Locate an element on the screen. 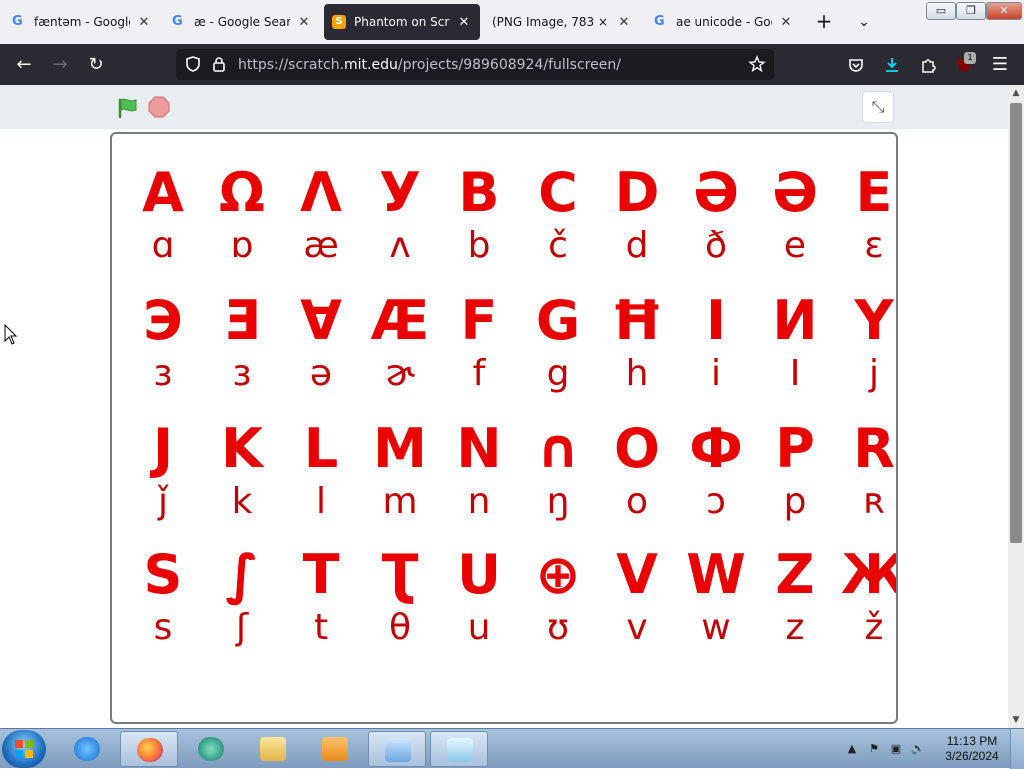  letter-pair: Λæ is located at coordinates (321, 215).